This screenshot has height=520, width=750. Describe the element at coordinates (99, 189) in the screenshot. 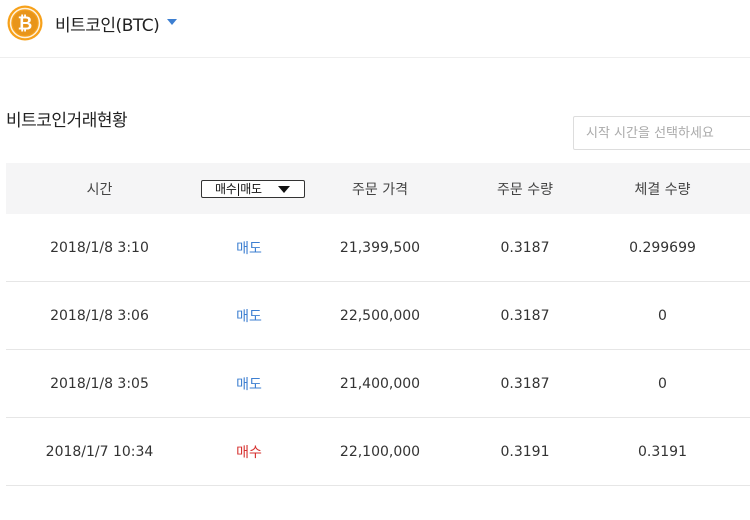

I see `column-header-time: 시간` at that location.